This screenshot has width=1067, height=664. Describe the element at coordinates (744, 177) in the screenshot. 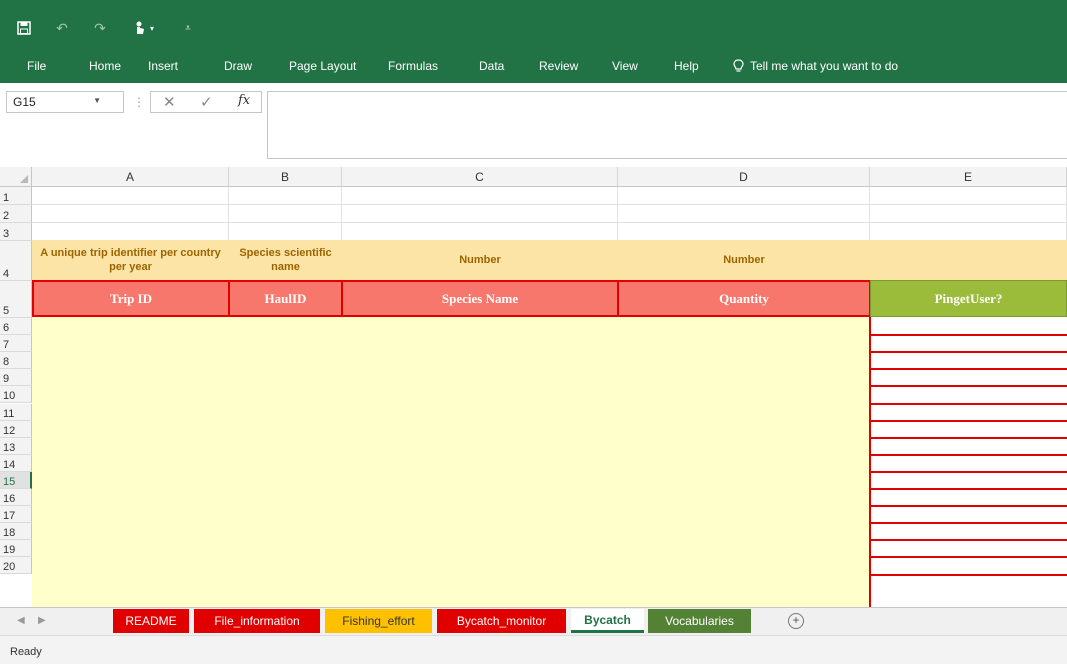

I see `column-header-d: D` at that location.